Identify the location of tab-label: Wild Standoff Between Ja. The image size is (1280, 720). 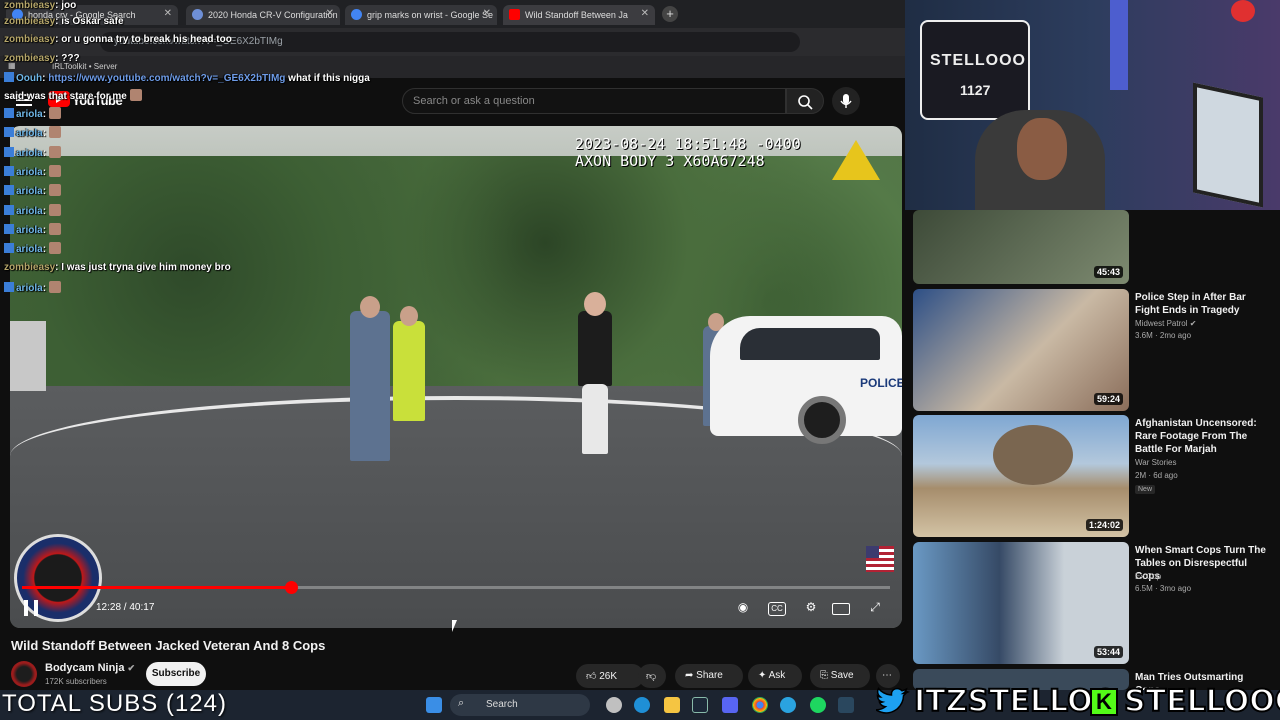
(576, 15).